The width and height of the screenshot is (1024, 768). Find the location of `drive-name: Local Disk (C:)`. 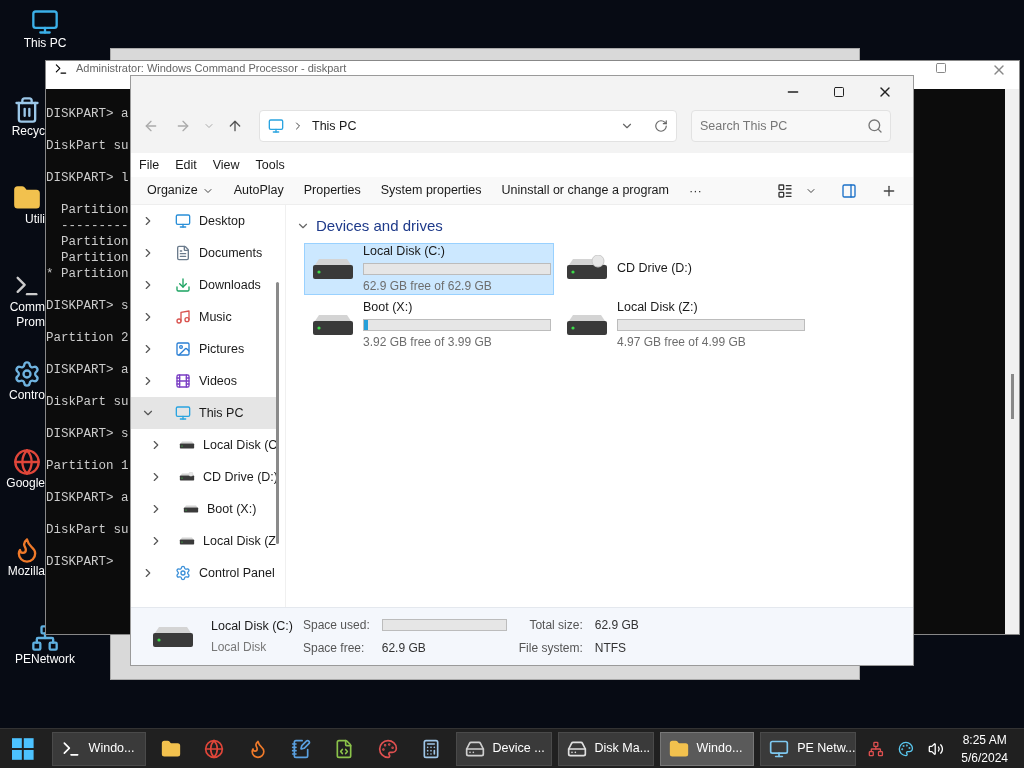

drive-name: Local Disk (C:) is located at coordinates (404, 252).